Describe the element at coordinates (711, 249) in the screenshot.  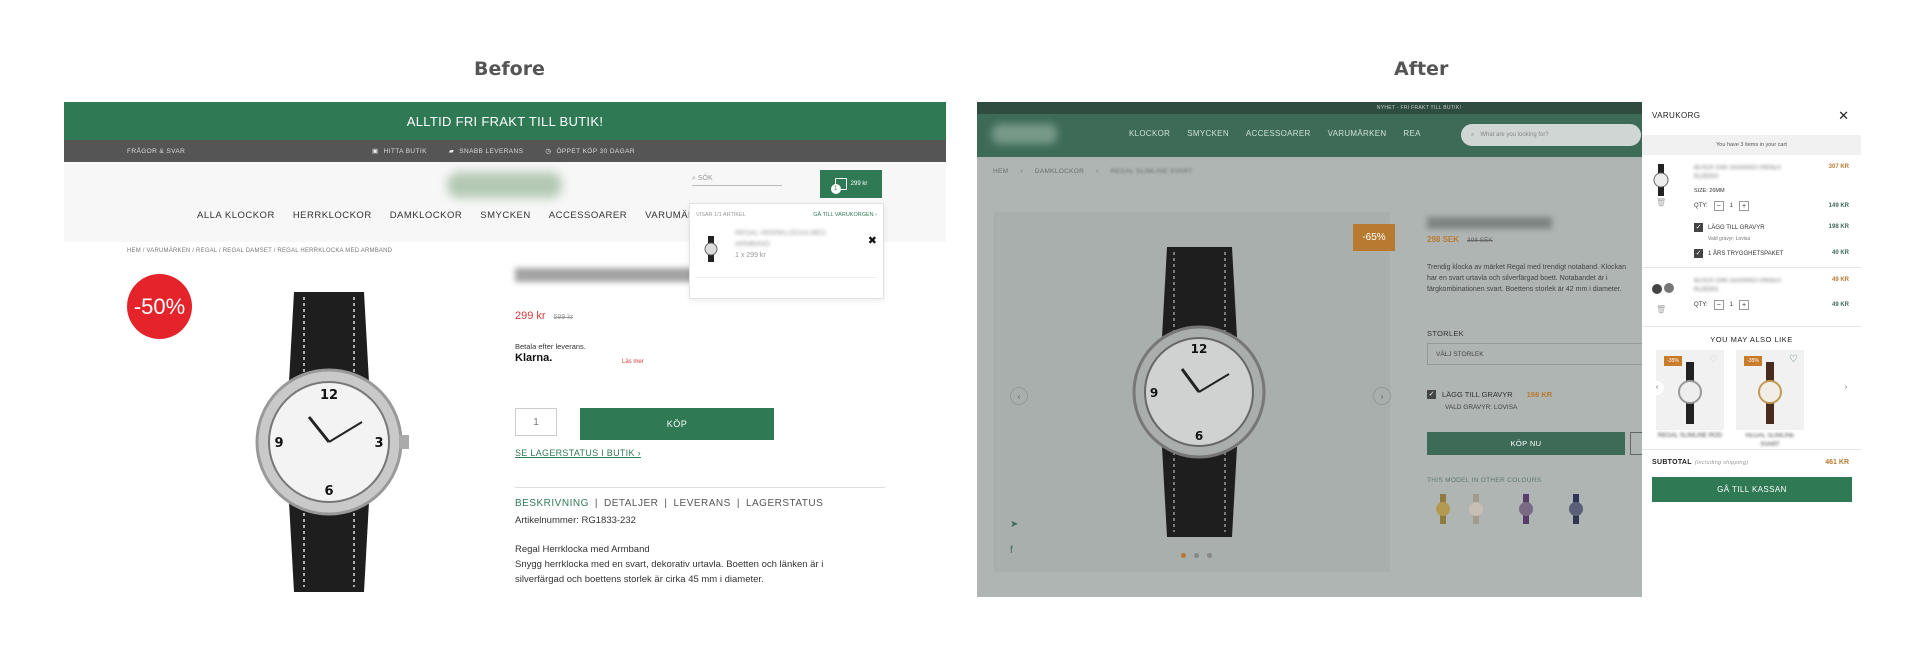
I see `mini-cart-thumbnail` at that location.